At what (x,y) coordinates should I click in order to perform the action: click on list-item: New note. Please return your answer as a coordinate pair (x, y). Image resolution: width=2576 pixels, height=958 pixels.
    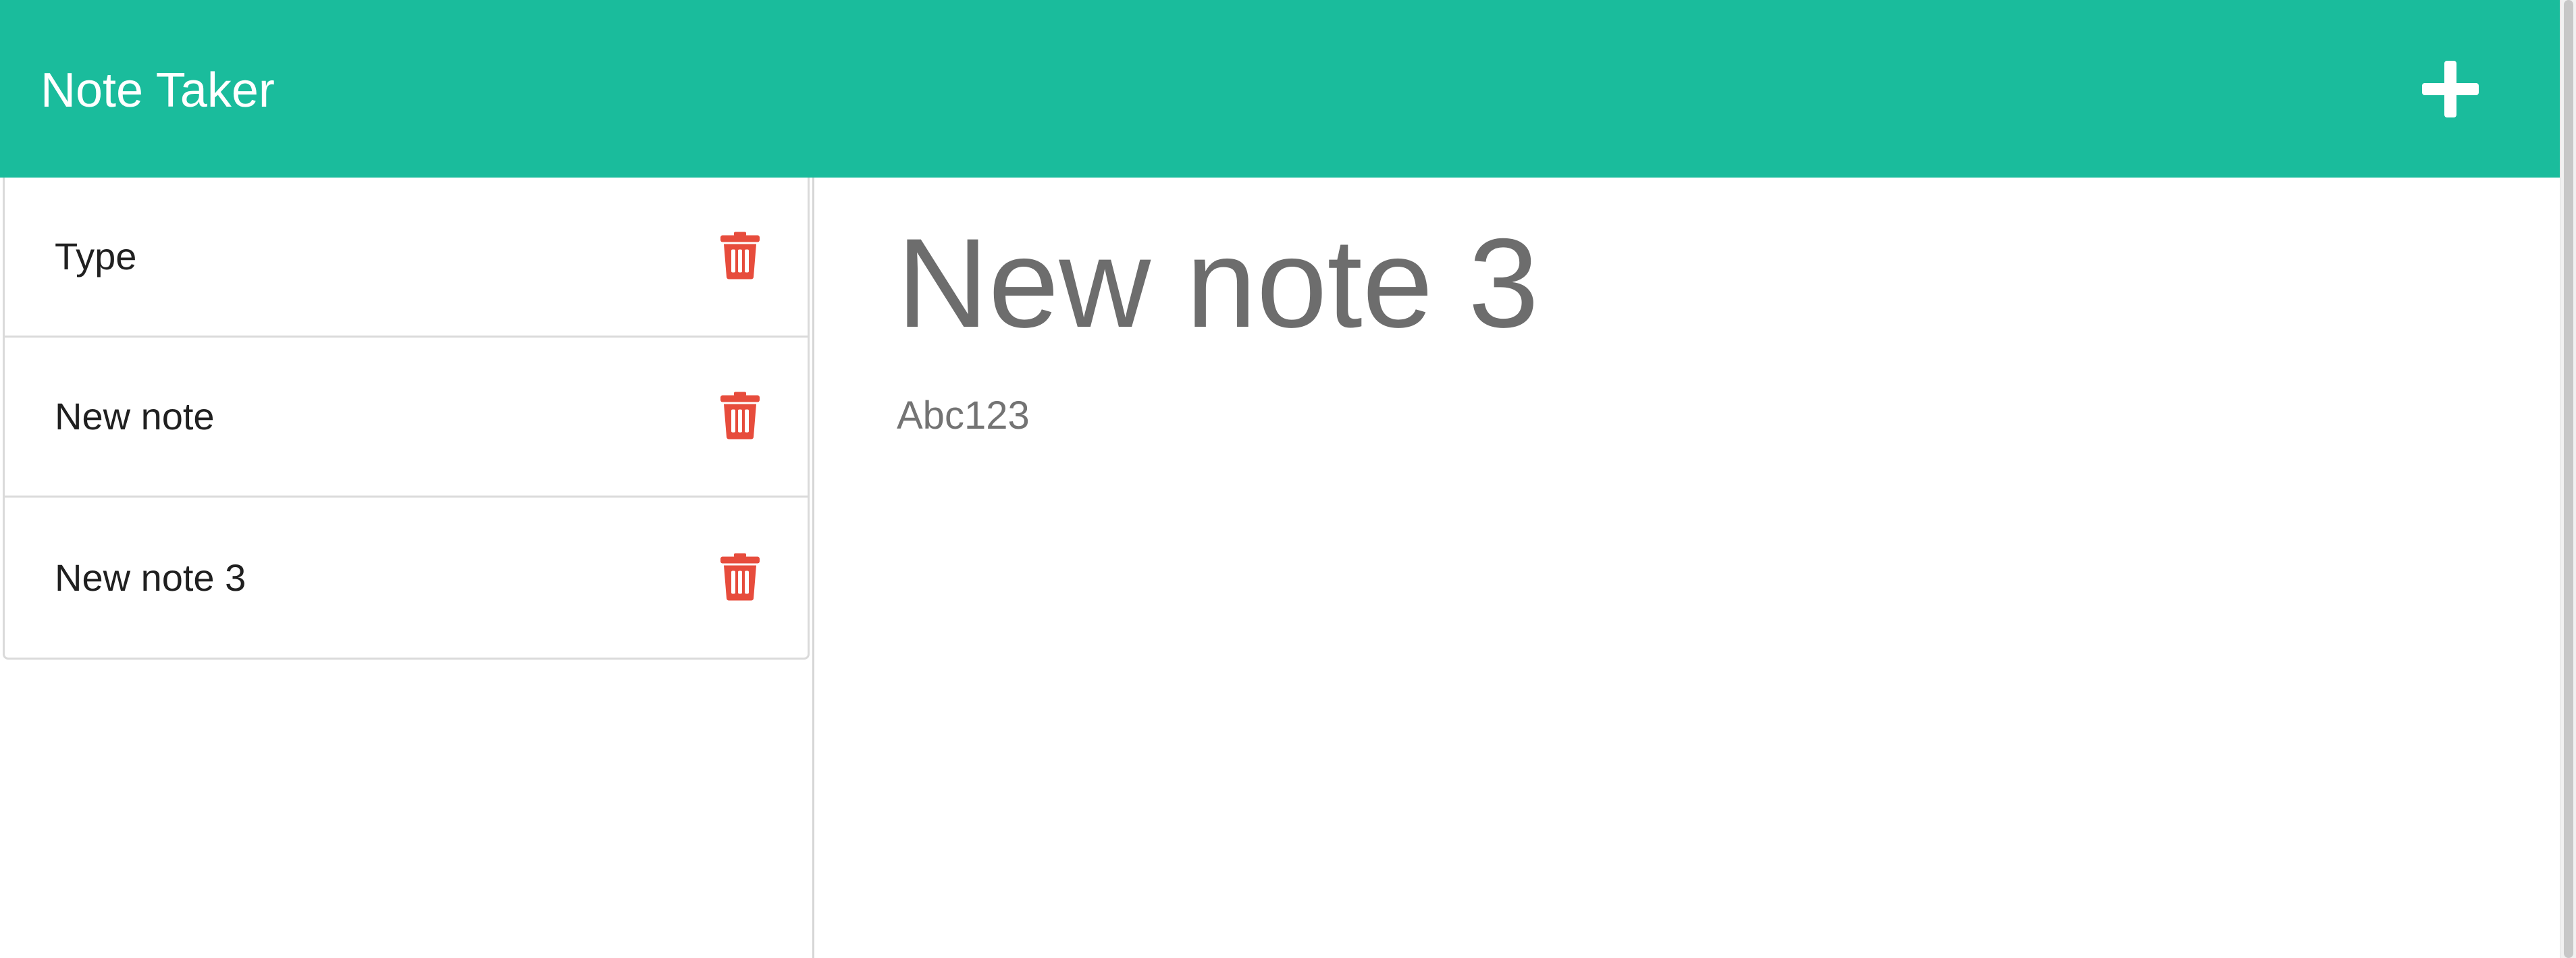
    Looking at the image, I should click on (406, 418).